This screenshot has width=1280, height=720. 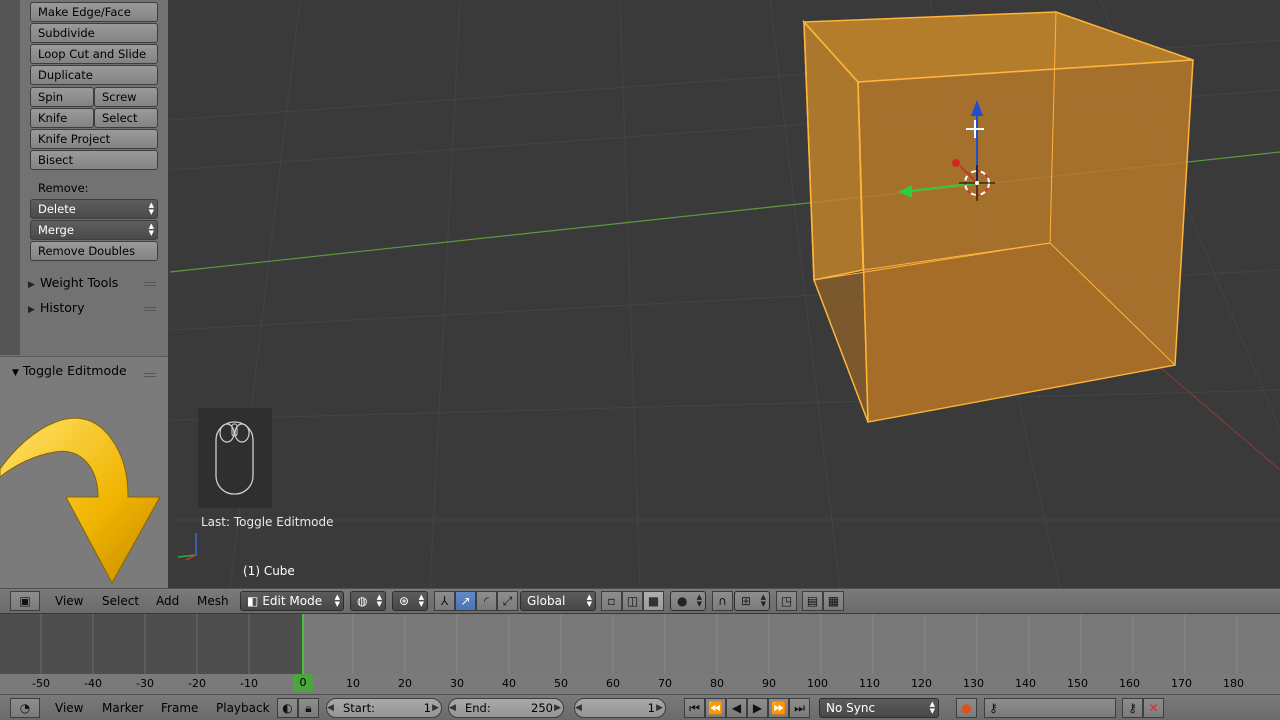 I want to click on timeline-editor-type-button: ◔, so click(x=25, y=708).